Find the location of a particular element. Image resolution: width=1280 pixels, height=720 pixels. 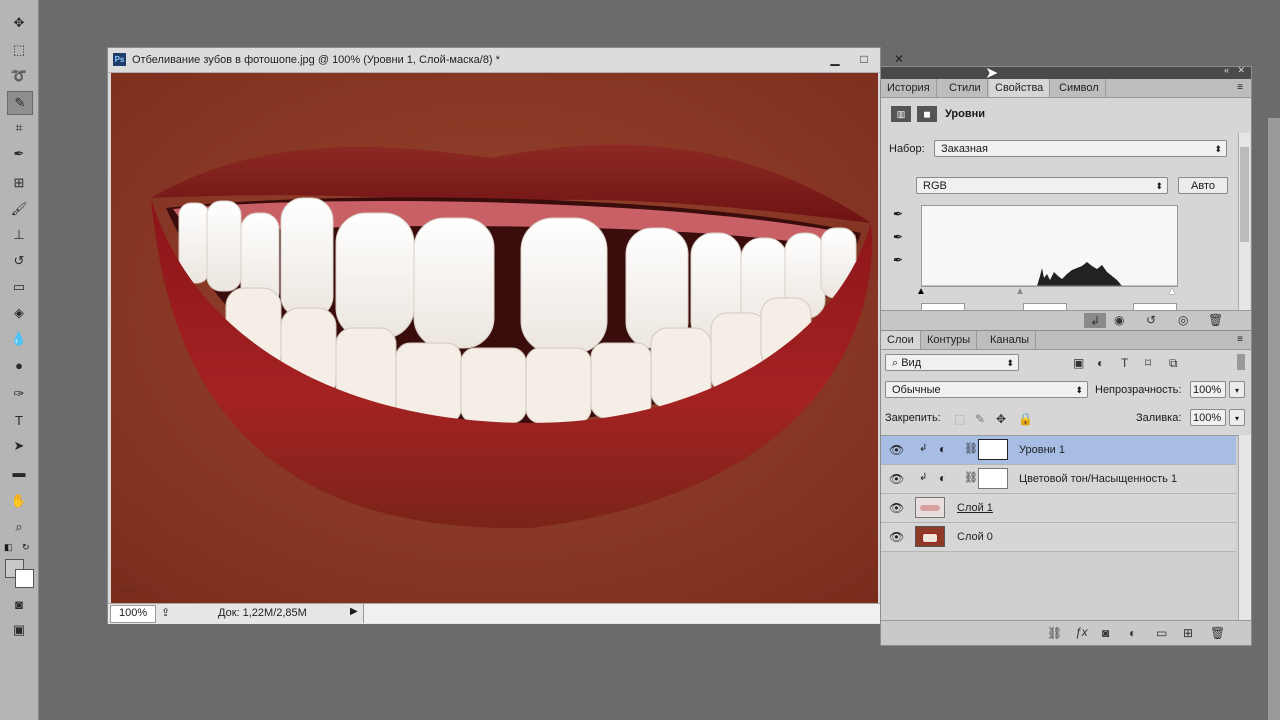

black-eyedropper-icon: ✒ is located at coordinates (898, 214).